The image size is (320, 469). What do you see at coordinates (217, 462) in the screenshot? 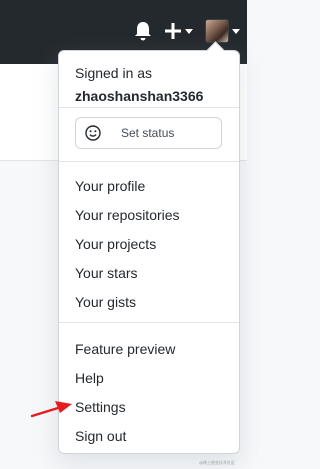
I see `watermark: @稀土掘金技术社区` at bounding box center [217, 462].